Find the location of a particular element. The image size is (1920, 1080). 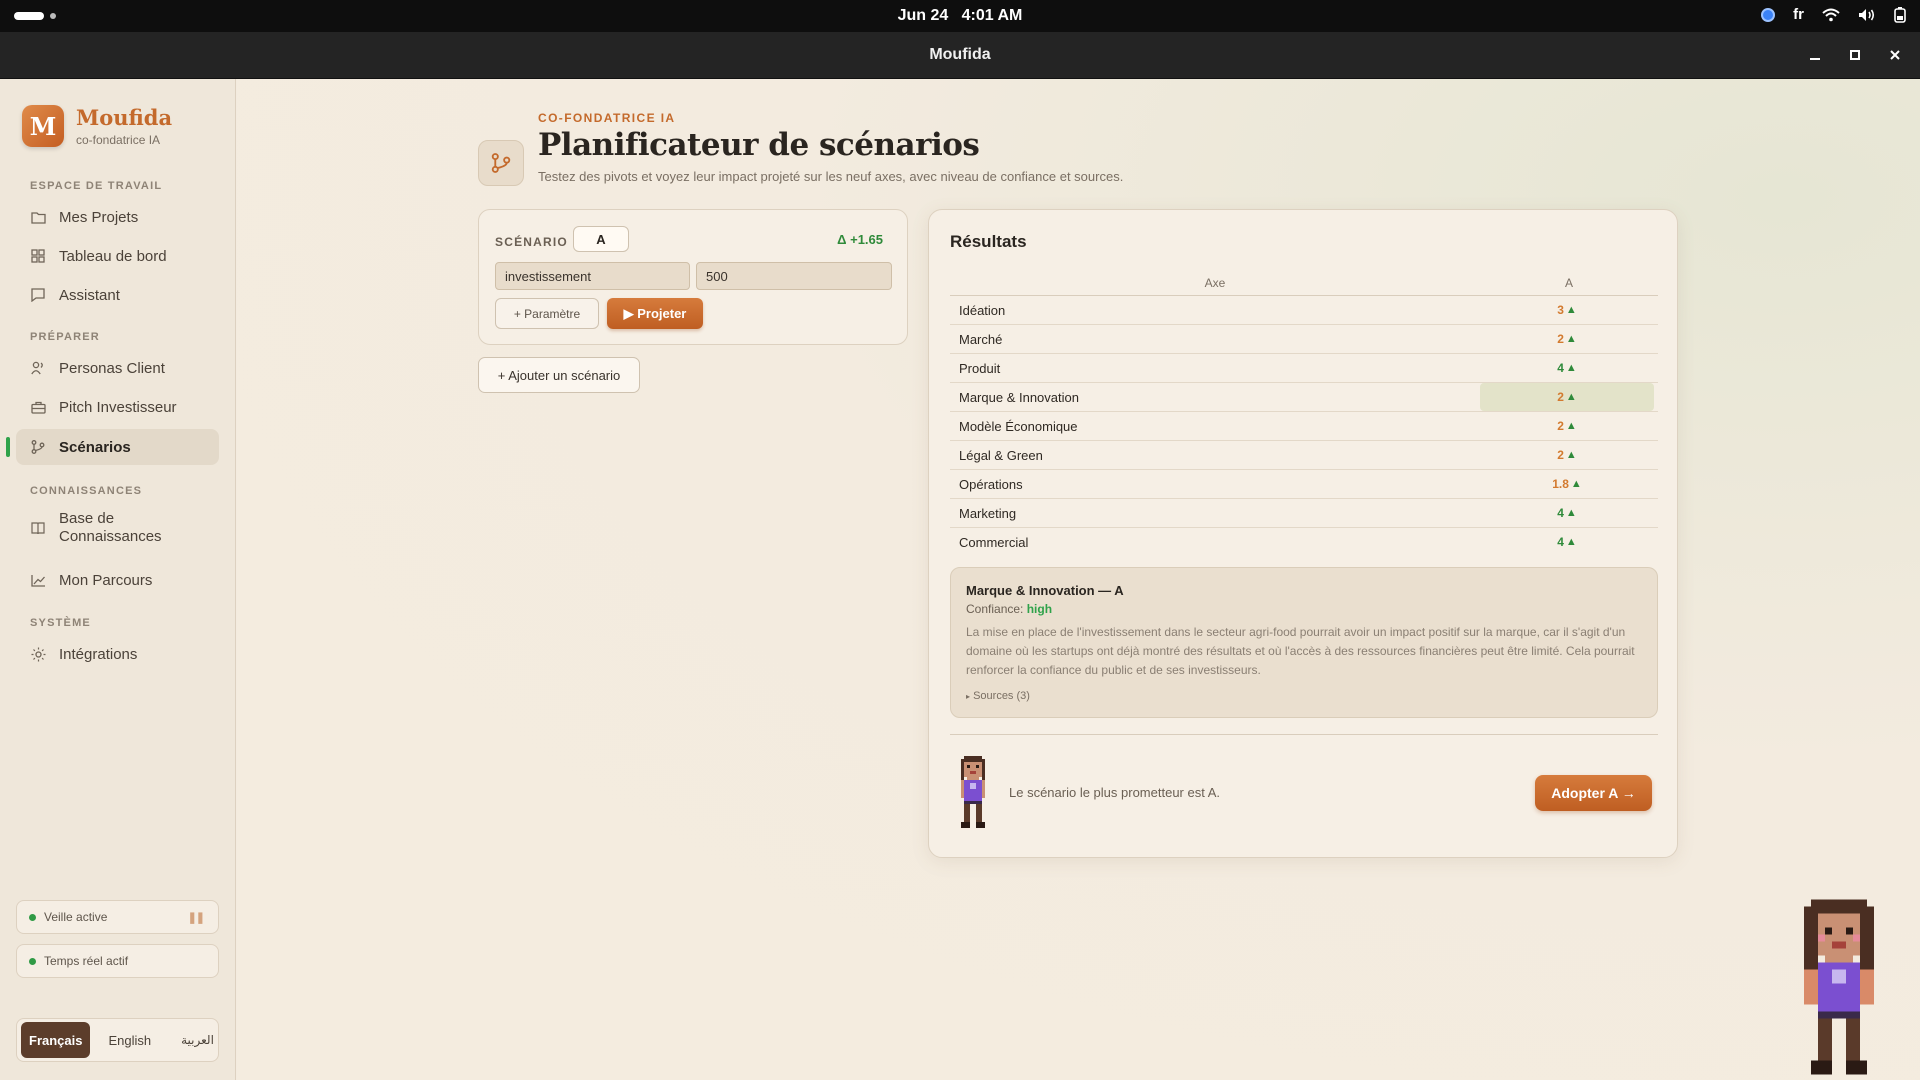

sidebar-item-scenarios: Scénarios is located at coordinates (117, 447).